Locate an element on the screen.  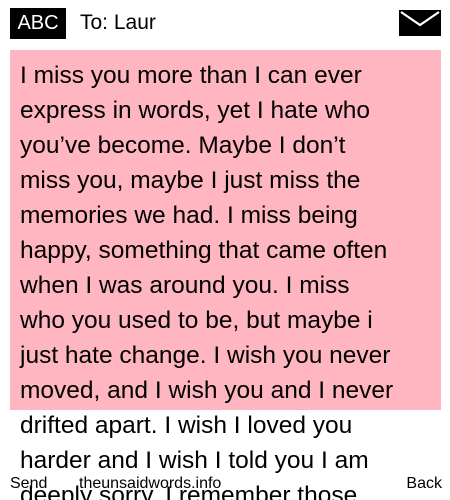
back-button: Back is located at coordinates (424, 484).